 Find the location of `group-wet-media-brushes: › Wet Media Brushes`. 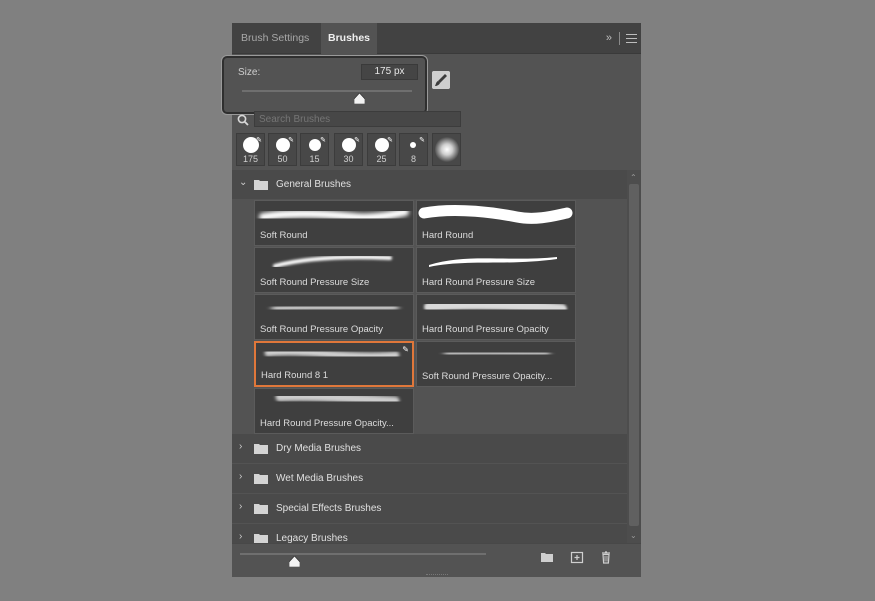

group-wet-media-brushes: › Wet Media Brushes is located at coordinates (429, 478).